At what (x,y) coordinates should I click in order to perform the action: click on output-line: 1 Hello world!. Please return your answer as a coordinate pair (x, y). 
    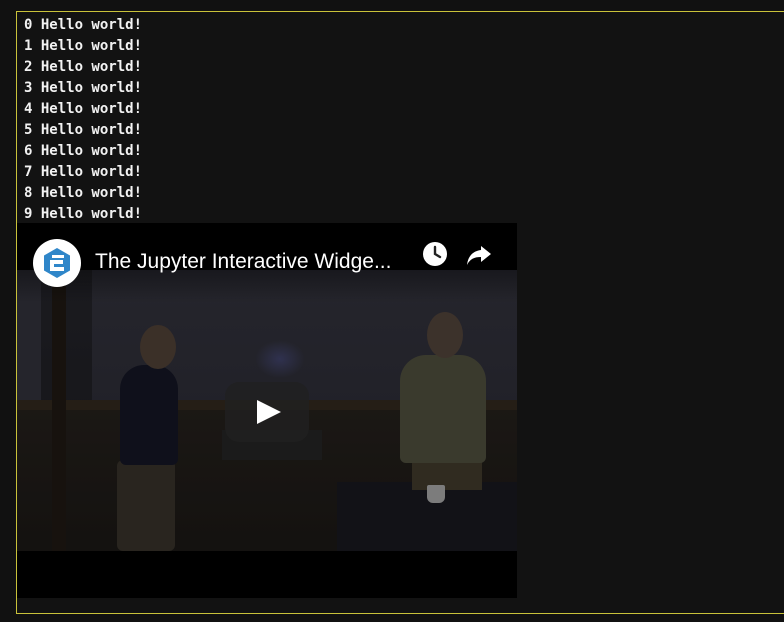
    Looking at the image, I should click on (83, 46).